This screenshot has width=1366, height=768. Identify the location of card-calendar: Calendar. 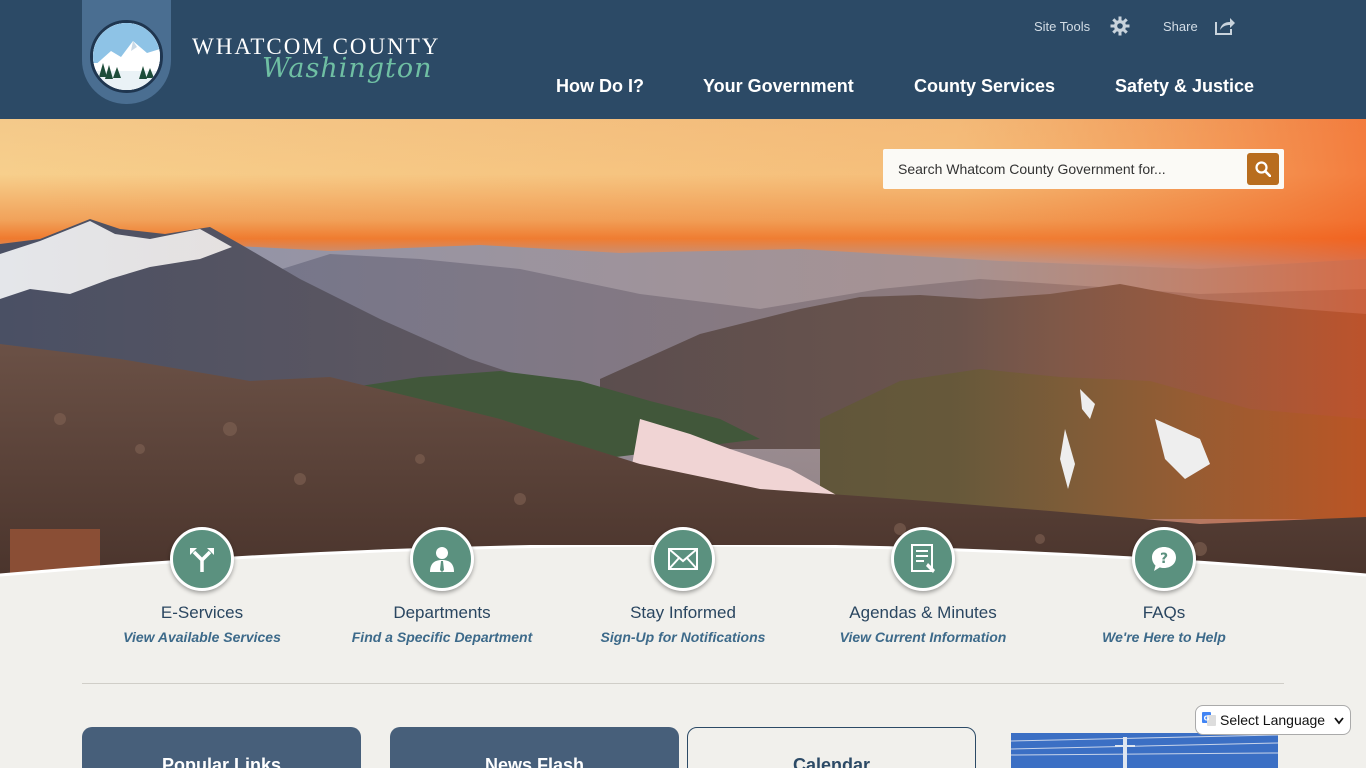
(831, 747).